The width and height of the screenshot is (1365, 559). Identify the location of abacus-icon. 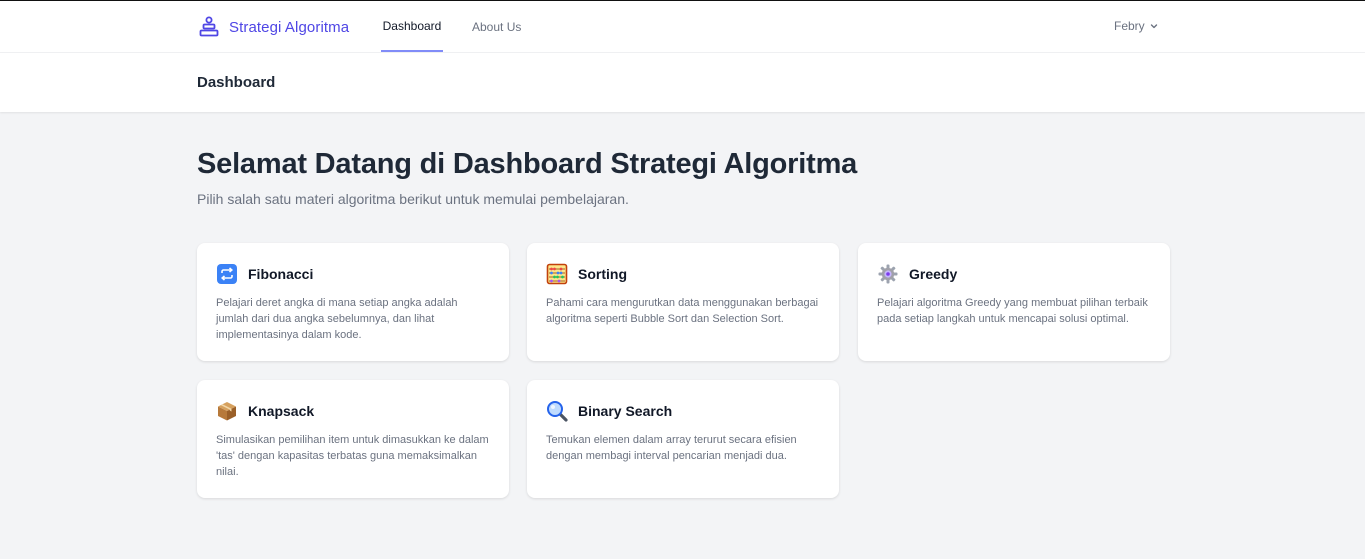
(557, 274).